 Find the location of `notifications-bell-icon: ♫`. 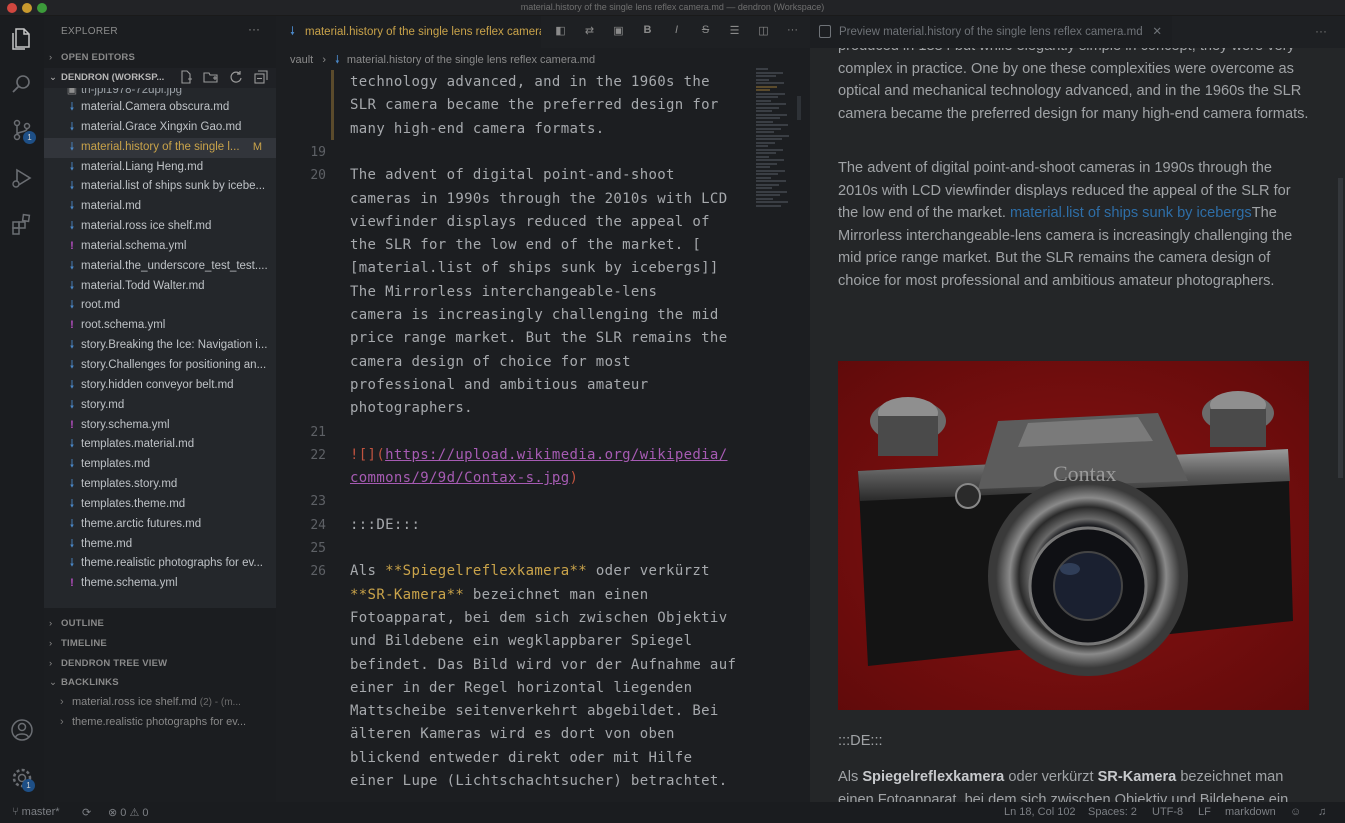

notifications-bell-icon: ♫ is located at coordinates (1322, 812).